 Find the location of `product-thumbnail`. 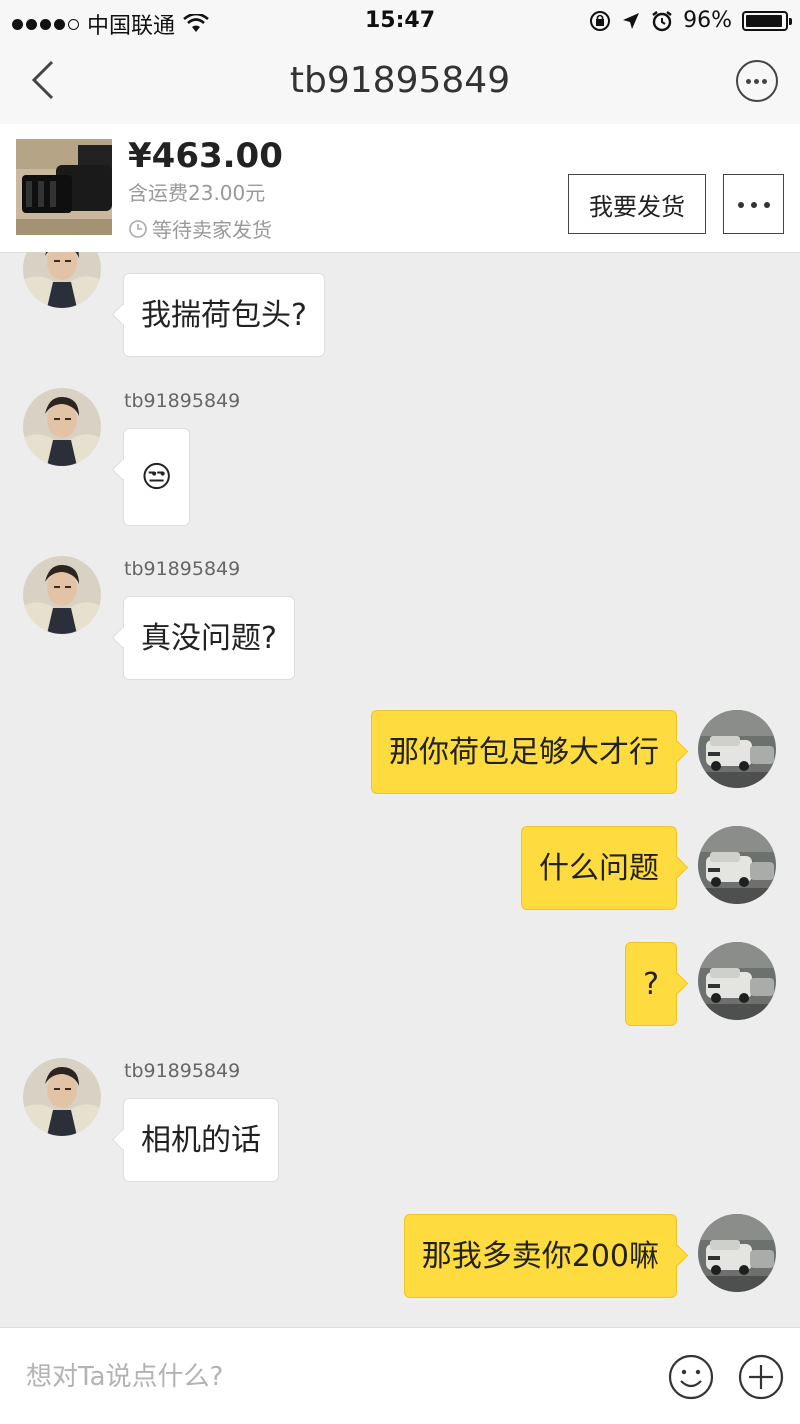

product-thumbnail is located at coordinates (64, 187).